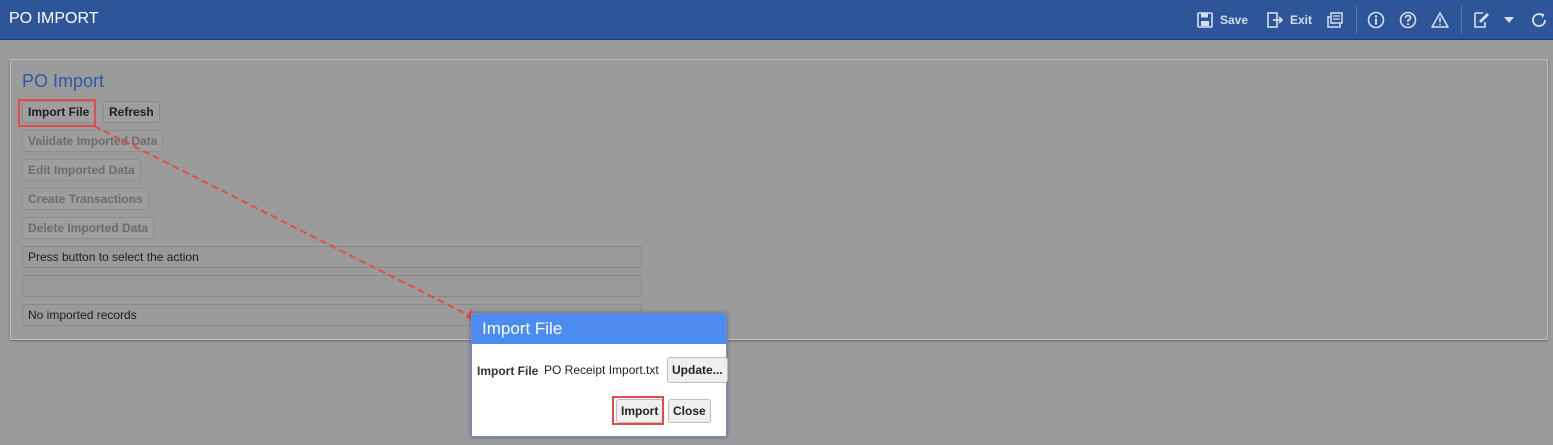  Describe the element at coordinates (638, 410) in the screenshot. I see `import-button-highlight` at that location.